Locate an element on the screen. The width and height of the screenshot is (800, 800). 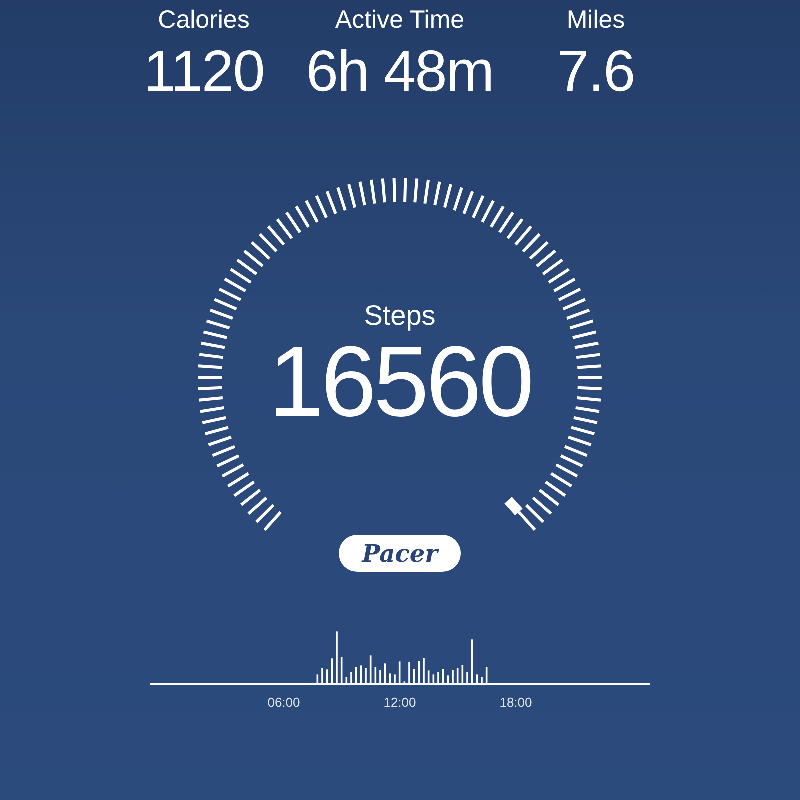
stat-label: Miles is located at coordinates (596, 20).